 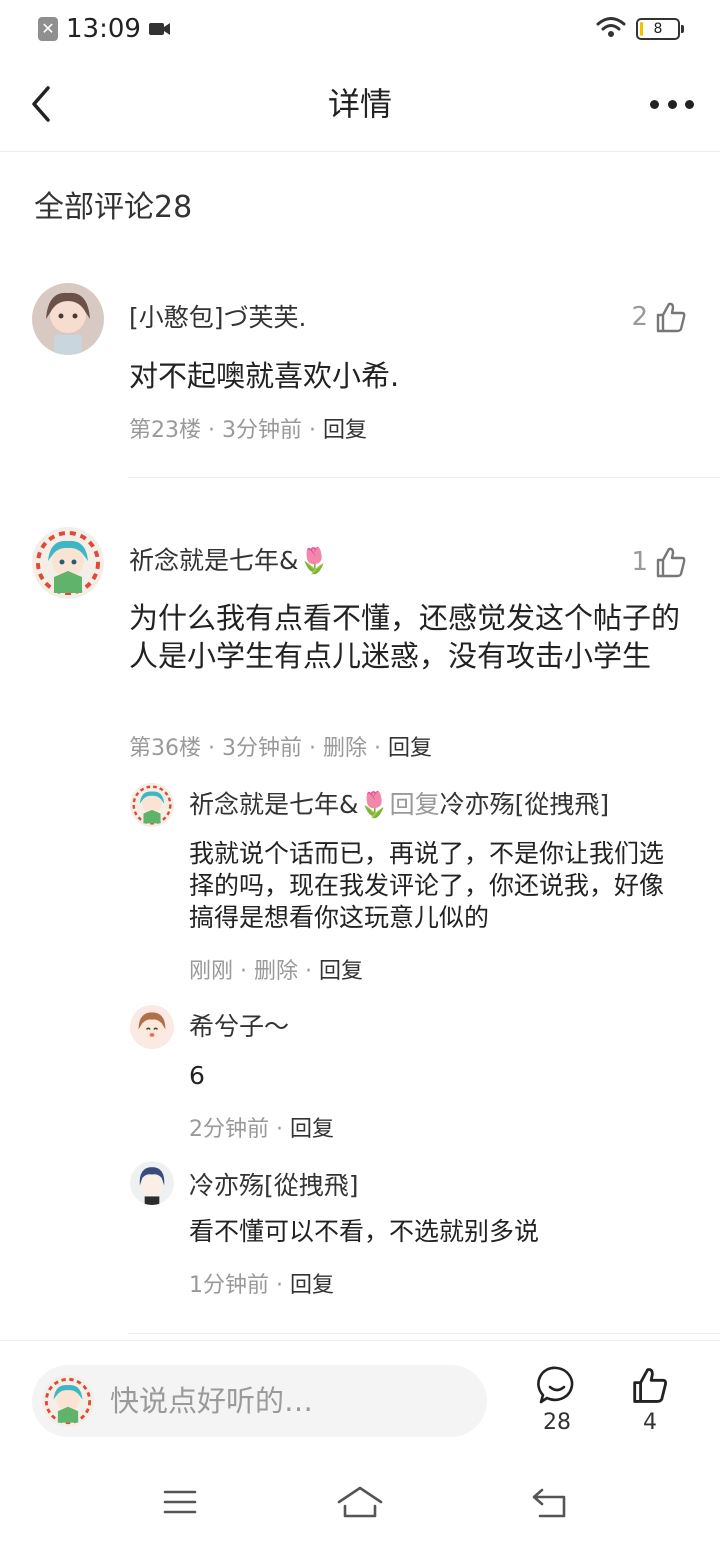 What do you see at coordinates (360, 29) in the screenshot?
I see `status-bar: ✕ 13:09 8` at bounding box center [360, 29].